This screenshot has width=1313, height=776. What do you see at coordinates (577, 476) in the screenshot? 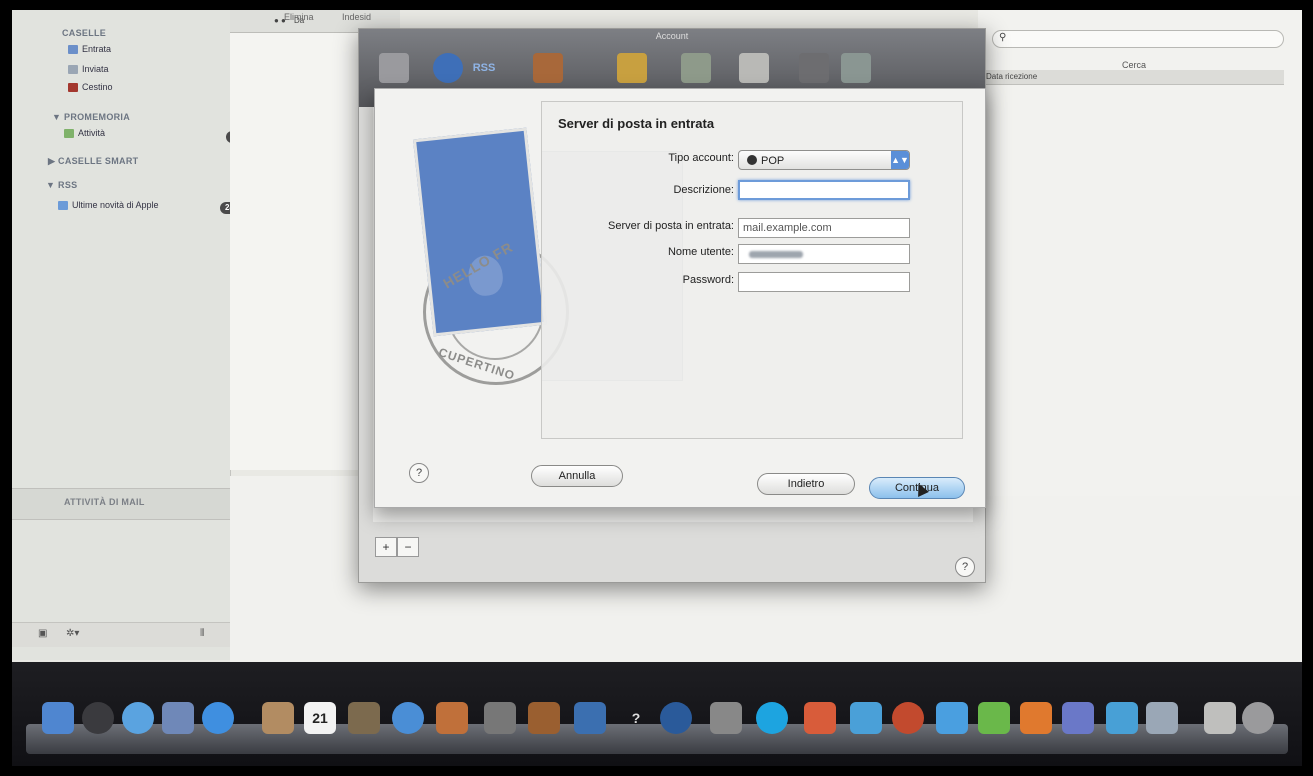
I see `cancel-button: Annulla` at bounding box center [577, 476].